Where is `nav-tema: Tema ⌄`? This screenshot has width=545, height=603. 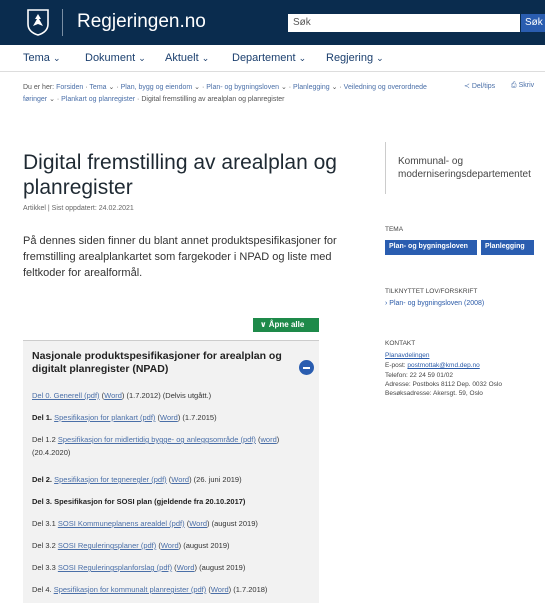 nav-tema: Tema ⌄ is located at coordinates (42, 58).